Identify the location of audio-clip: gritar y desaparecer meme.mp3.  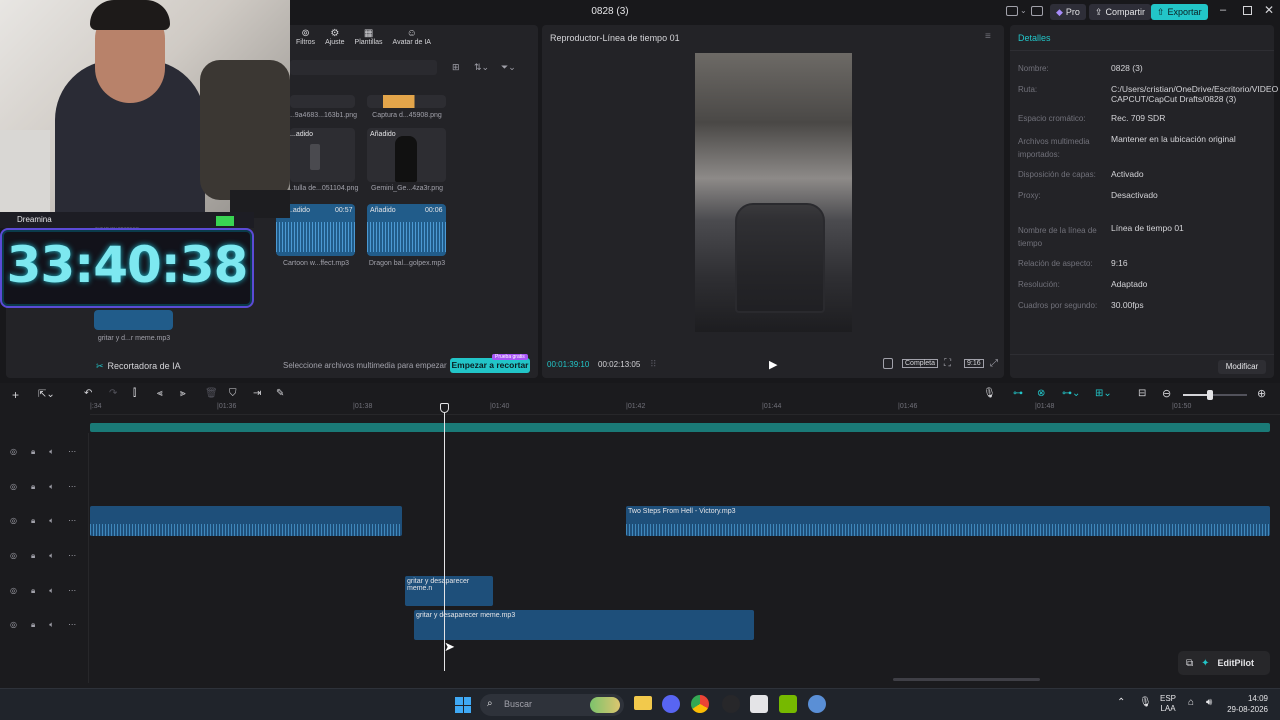
(584, 625).